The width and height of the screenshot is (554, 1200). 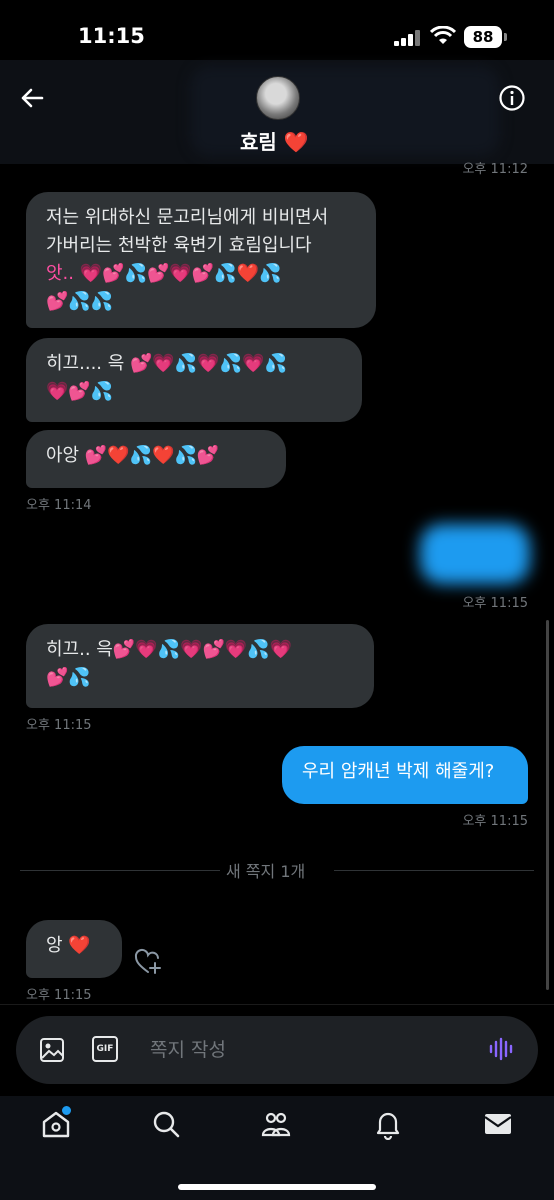 I want to click on message-bubble: 히끄.... 윽 💕💗💦💗💦💗💦 💗💕💦, so click(x=194, y=380).